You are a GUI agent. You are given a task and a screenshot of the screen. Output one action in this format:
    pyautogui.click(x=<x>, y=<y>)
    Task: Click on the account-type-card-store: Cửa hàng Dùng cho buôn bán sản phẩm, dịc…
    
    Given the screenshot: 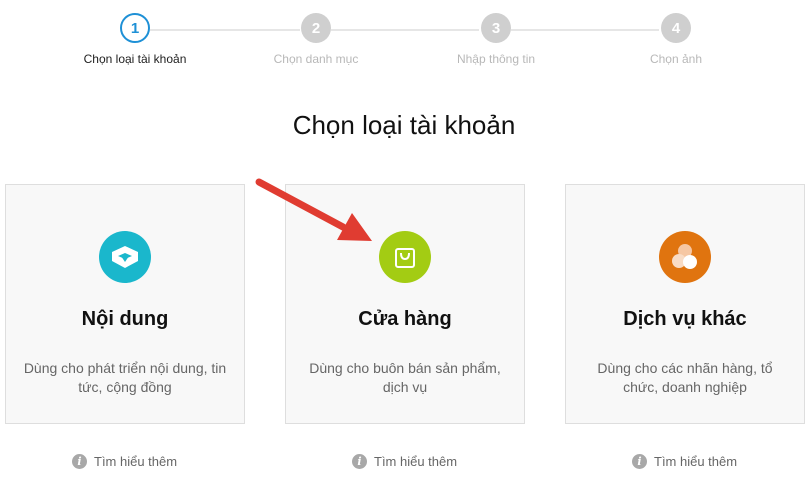 What is the action you would take?
    pyautogui.click(x=405, y=304)
    